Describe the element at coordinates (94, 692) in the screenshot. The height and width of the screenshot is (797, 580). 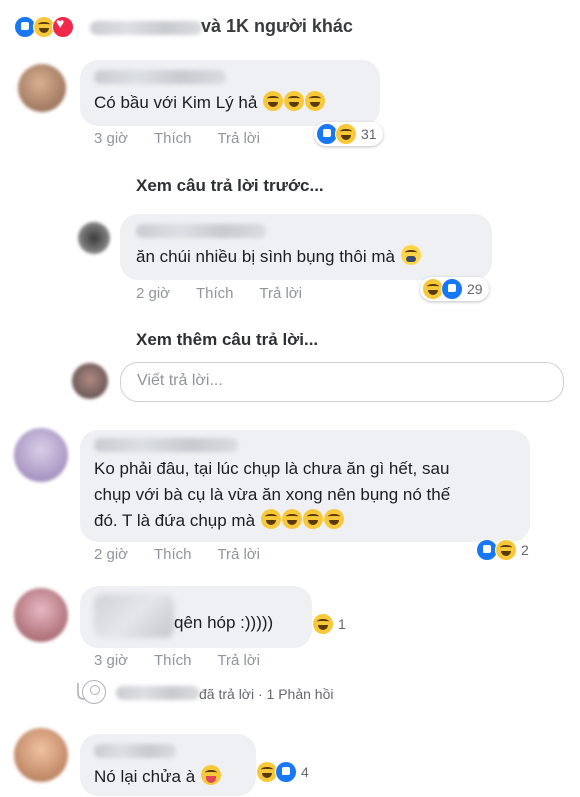
I see `user-placeholder-icon` at that location.